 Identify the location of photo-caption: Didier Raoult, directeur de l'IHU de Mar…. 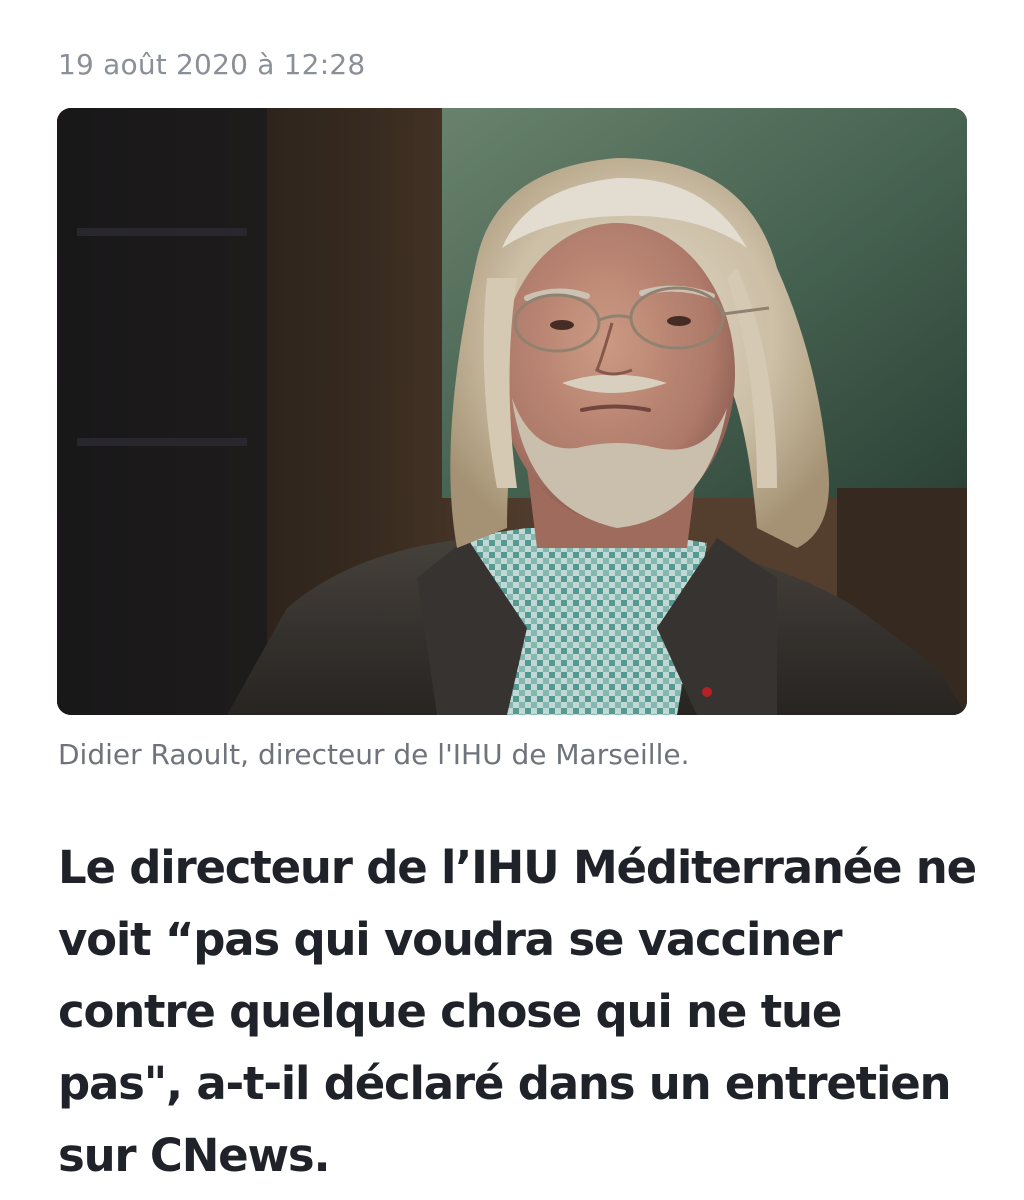
(374, 754).